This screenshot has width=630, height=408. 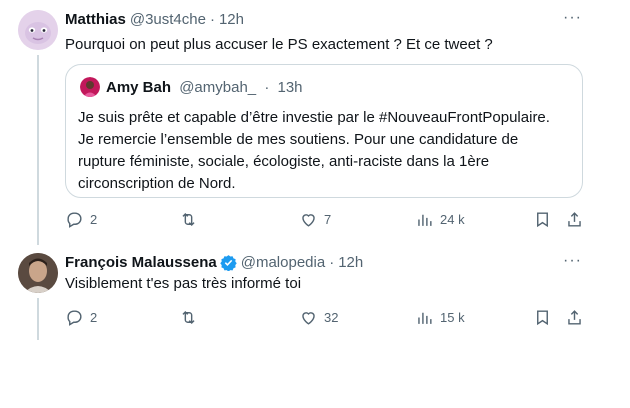 I want to click on views-button: 15 k, so click(x=440, y=317).